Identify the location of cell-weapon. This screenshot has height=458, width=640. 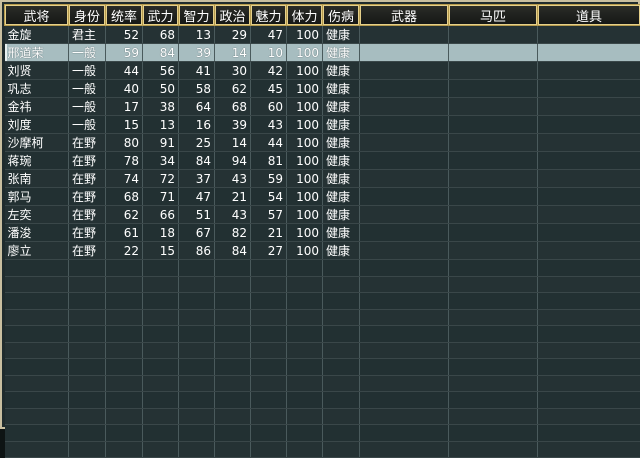
(404, 197).